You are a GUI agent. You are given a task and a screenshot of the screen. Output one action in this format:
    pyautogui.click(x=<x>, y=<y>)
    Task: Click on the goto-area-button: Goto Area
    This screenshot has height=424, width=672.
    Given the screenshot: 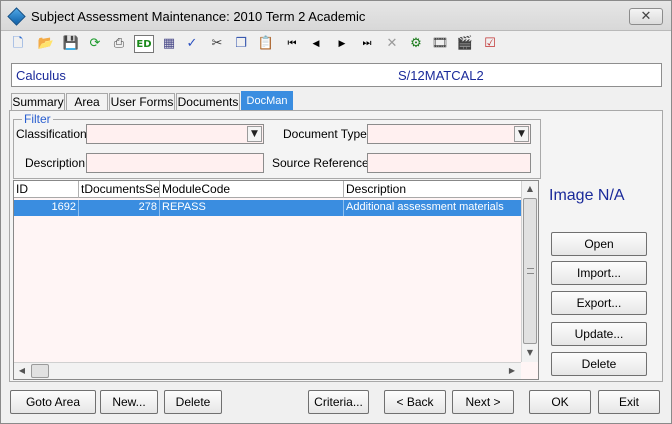 What is the action you would take?
    pyautogui.click(x=53, y=402)
    